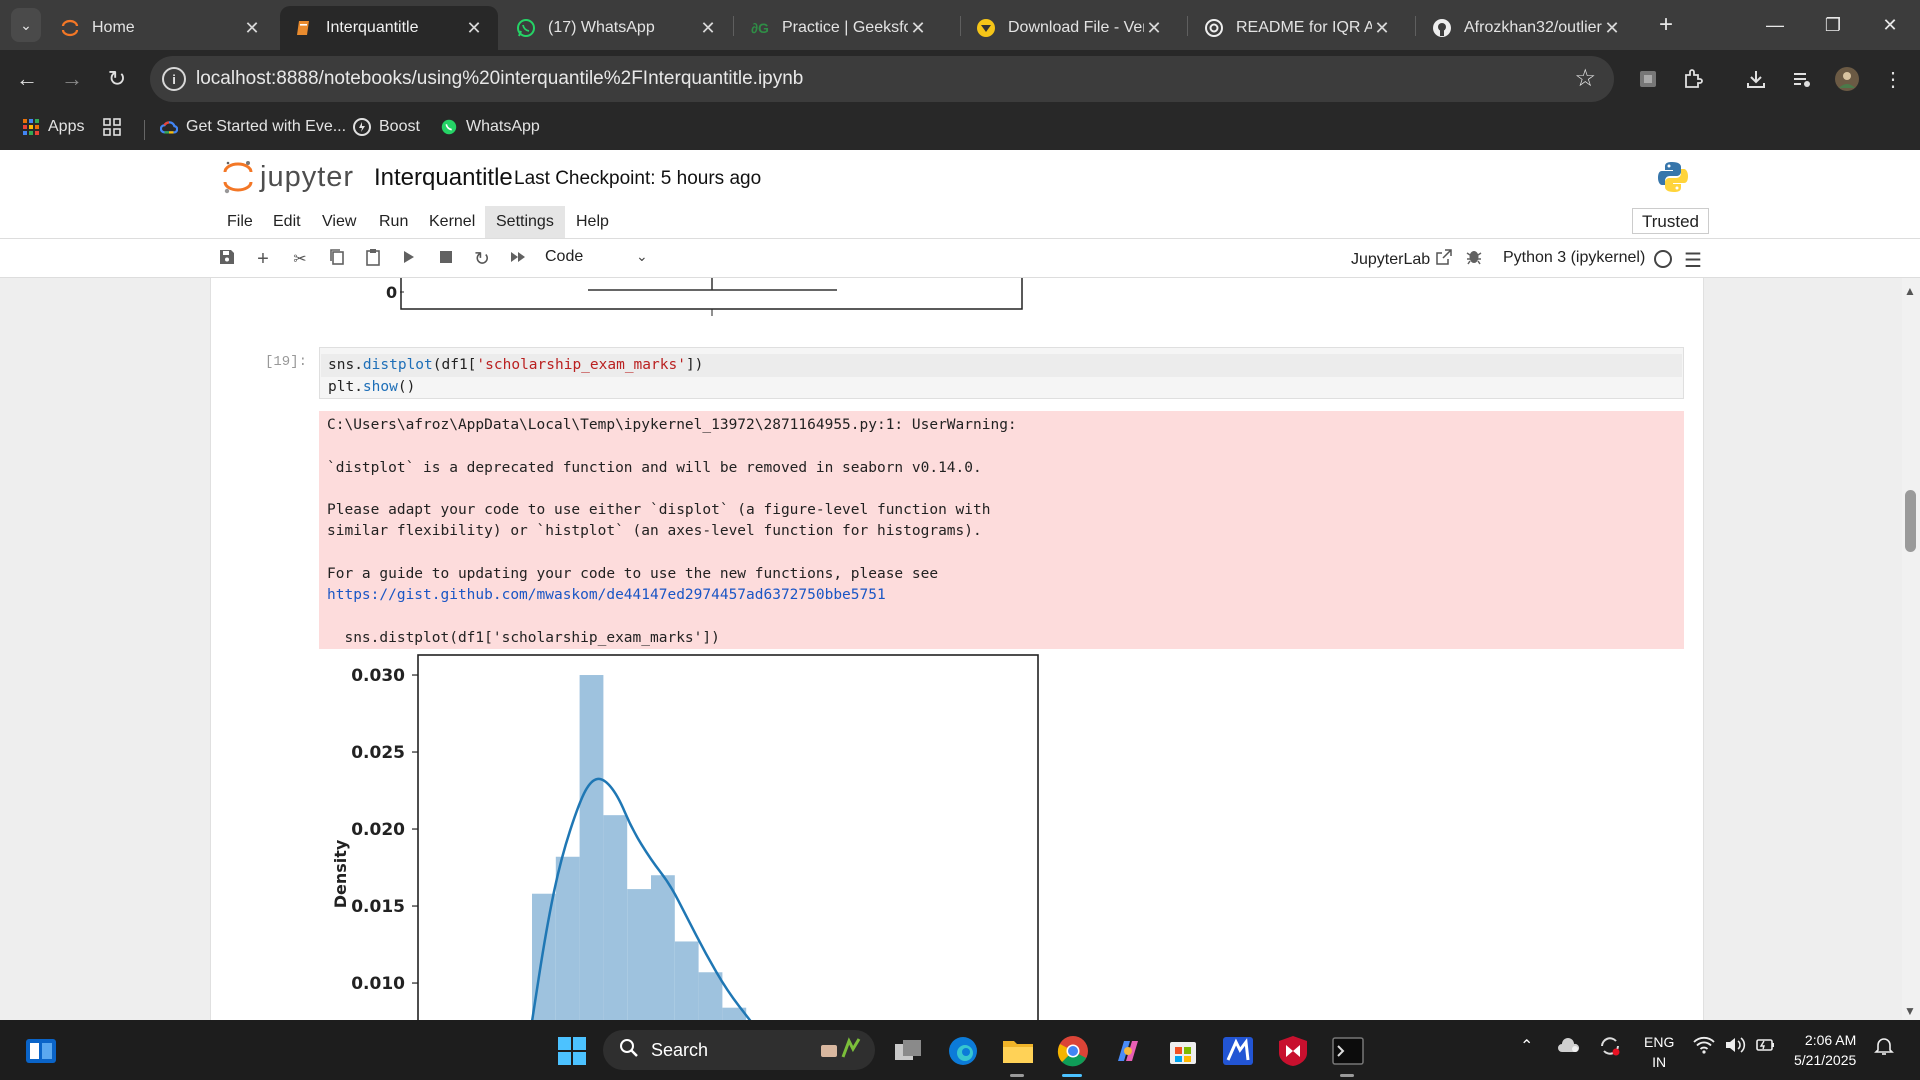  What do you see at coordinates (1693, 260) in the screenshot?
I see `hamburger-menu-icon: ☰` at bounding box center [1693, 260].